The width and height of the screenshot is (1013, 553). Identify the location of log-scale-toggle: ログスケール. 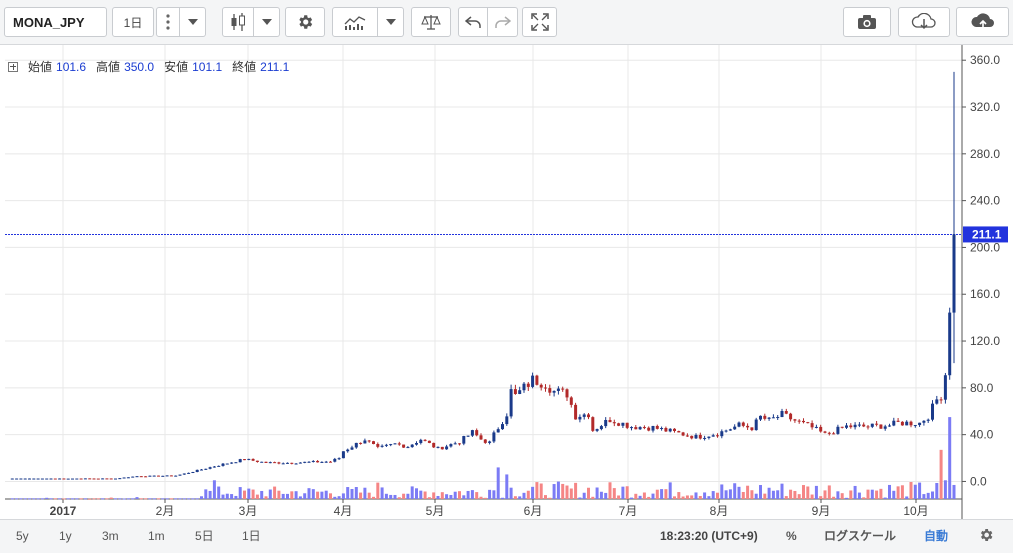
(860, 536).